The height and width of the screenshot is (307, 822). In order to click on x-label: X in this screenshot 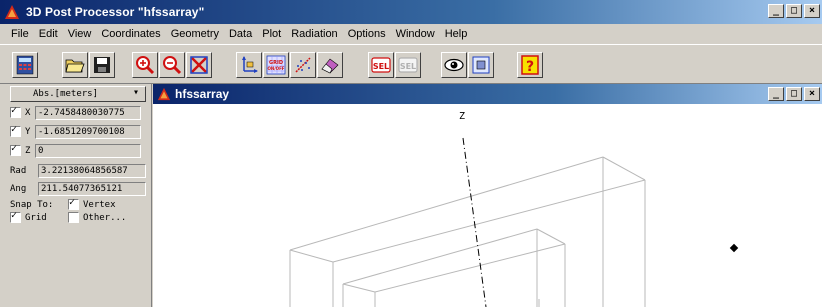, I will do `click(28, 112)`.